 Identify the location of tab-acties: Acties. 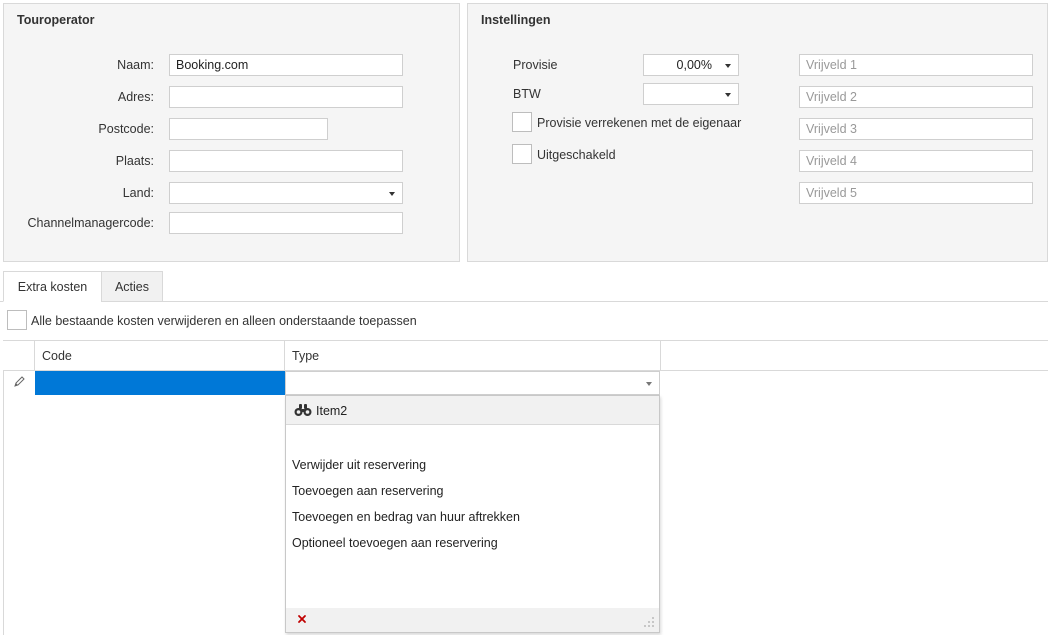
(132, 286).